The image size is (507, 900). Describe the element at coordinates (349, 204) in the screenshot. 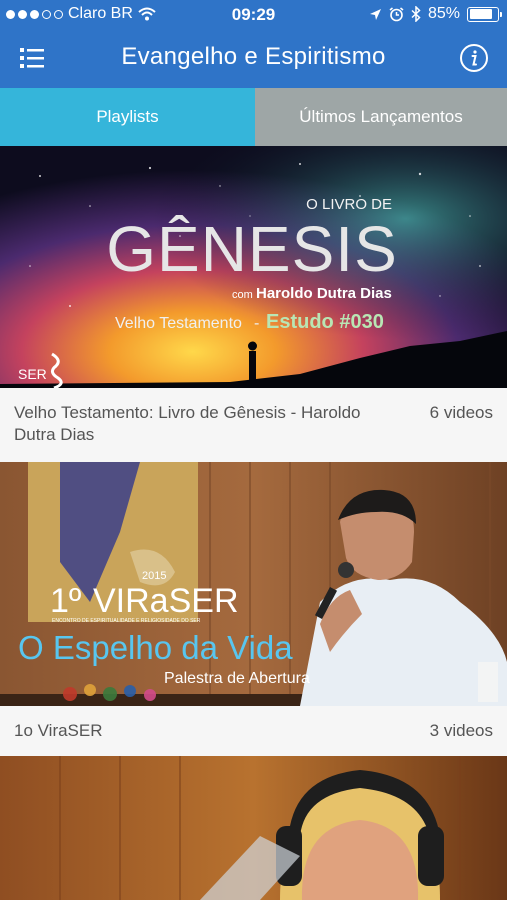

I see `kicker-text: O LIVRO DE` at that location.